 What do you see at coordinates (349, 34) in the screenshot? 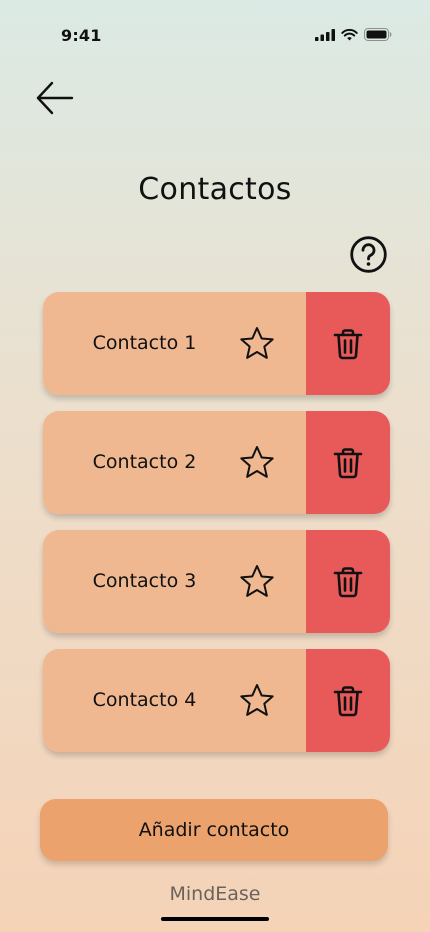
I see `wifi-icon` at bounding box center [349, 34].